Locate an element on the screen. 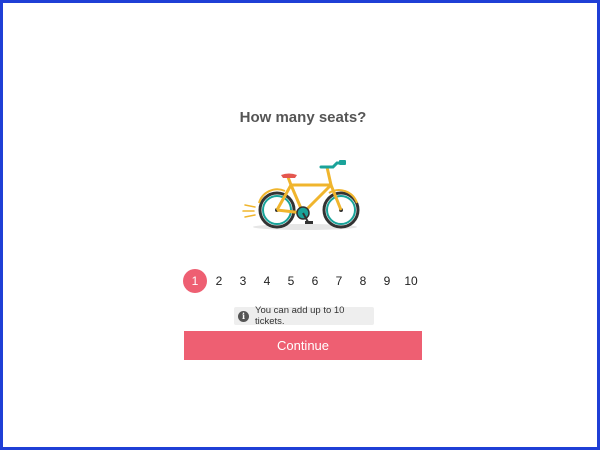 Image resolution: width=600 pixels, height=450 pixels. seat-option-3: 3 is located at coordinates (243, 281).